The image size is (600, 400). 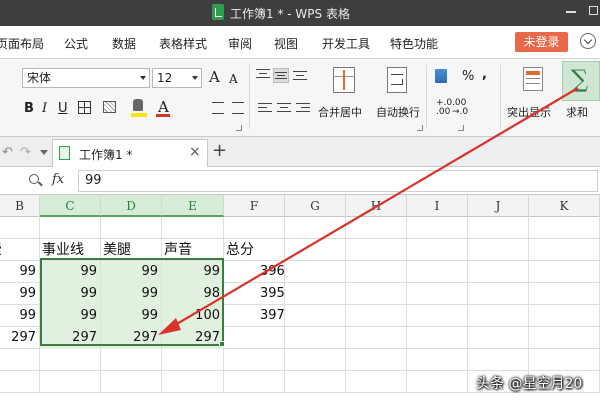 I want to click on tab-list-chevron-icon, so click(x=44, y=152).